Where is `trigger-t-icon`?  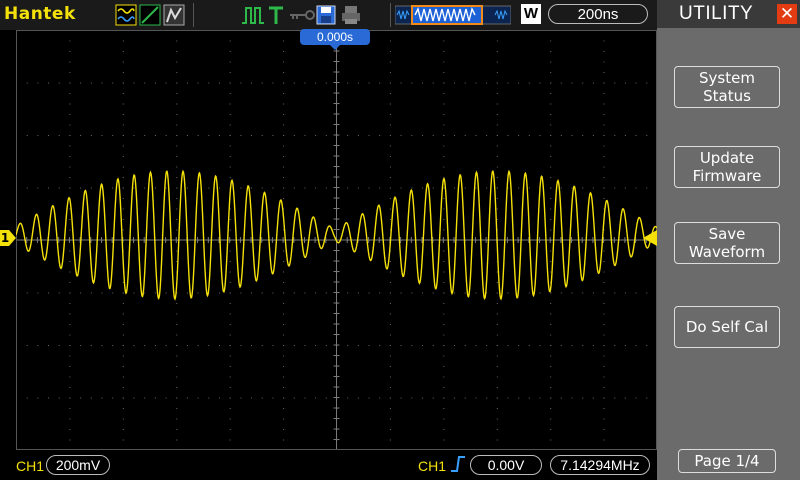
trigger-t-icon is located at coordinates (276, 15).